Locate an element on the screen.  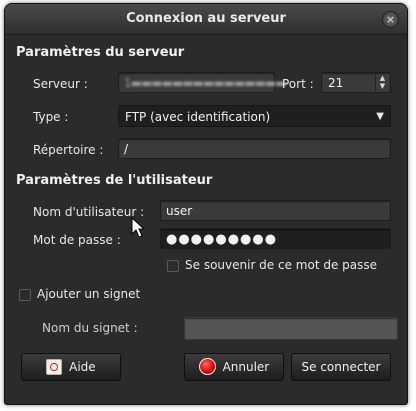
username-label: Nom d'utilisateur : is located at coordinates (89, 212).